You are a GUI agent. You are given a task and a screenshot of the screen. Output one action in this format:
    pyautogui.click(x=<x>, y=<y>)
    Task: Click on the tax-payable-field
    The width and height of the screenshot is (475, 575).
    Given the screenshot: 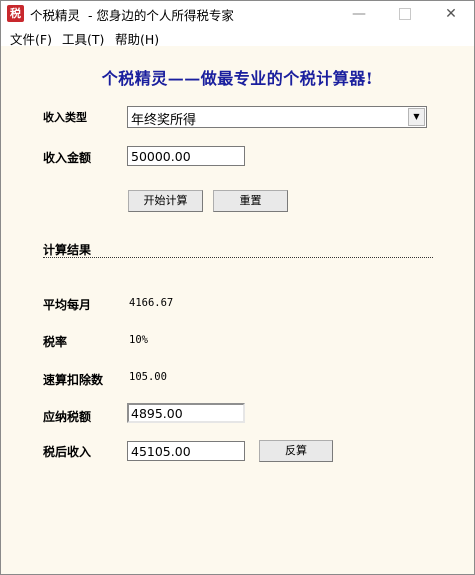 What is the action you would take?
    pyautogui.click(x=186, y=413)
    